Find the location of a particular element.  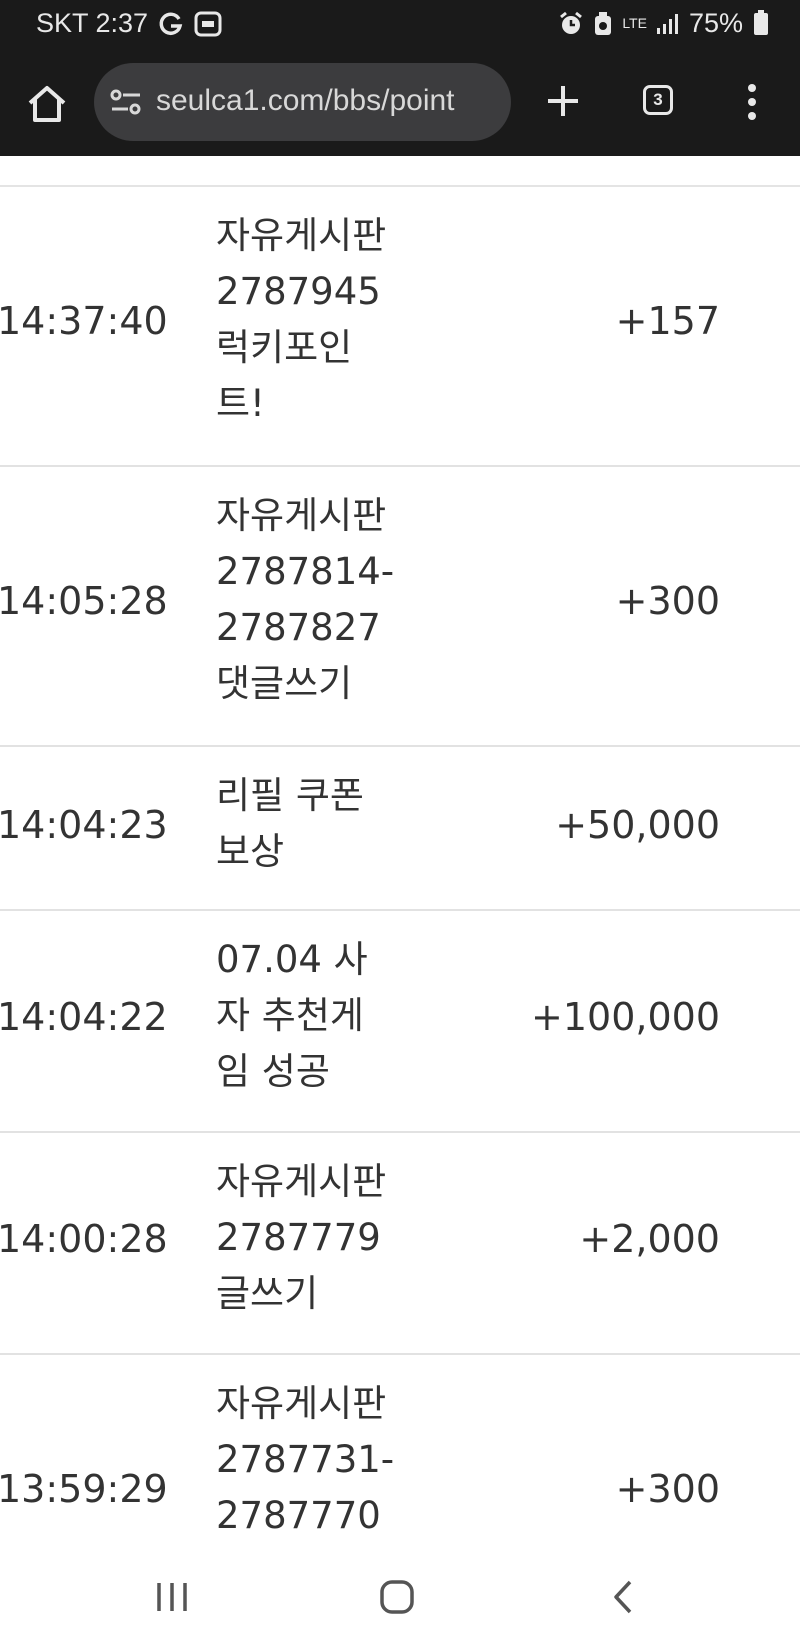

row-description: 자유게시판 2787731- 2787770 is located at coordinates (311, 1460).